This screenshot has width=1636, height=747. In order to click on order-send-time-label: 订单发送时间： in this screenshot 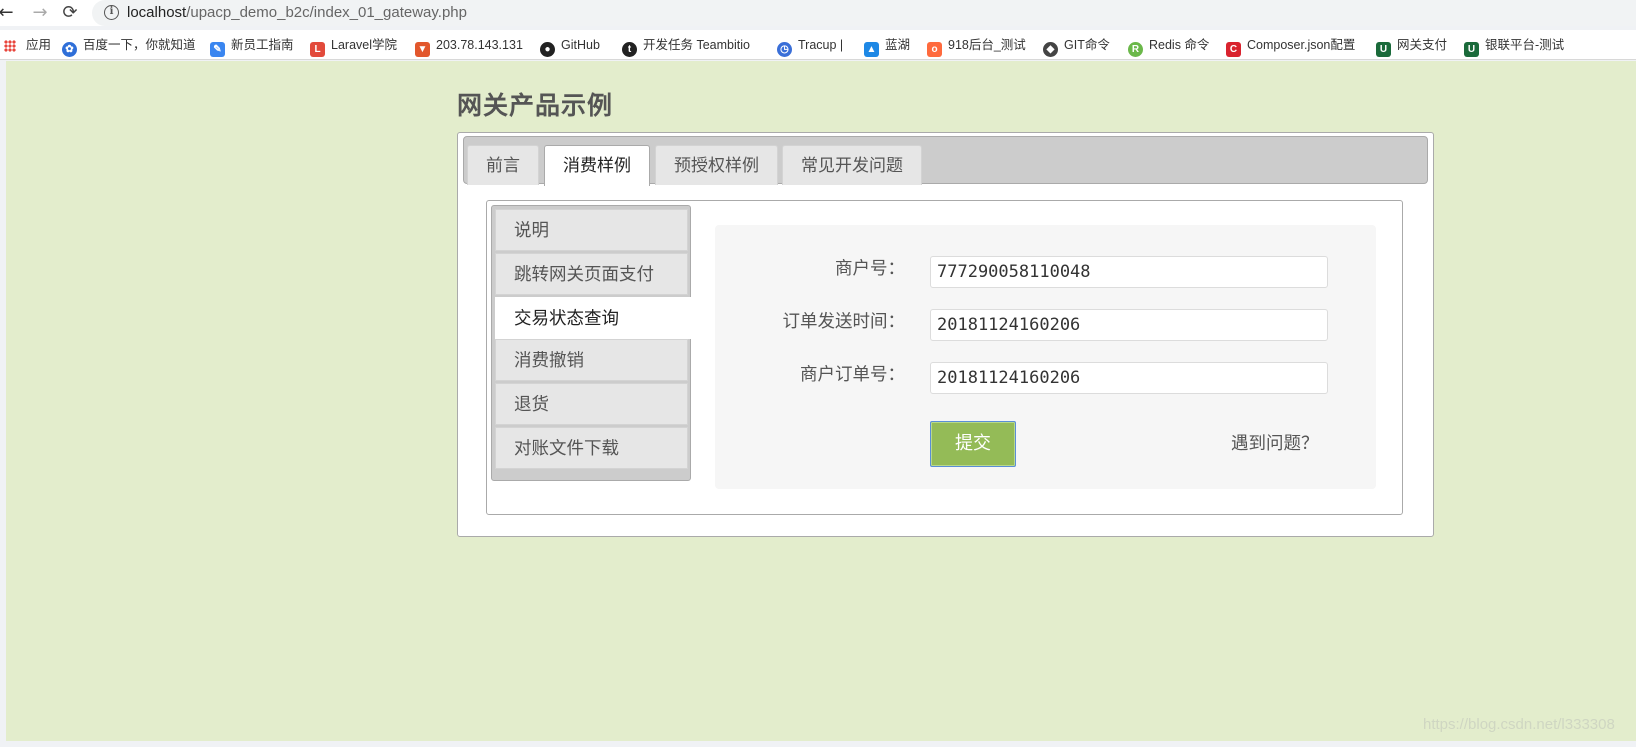, I will do `click(844, 322)`.